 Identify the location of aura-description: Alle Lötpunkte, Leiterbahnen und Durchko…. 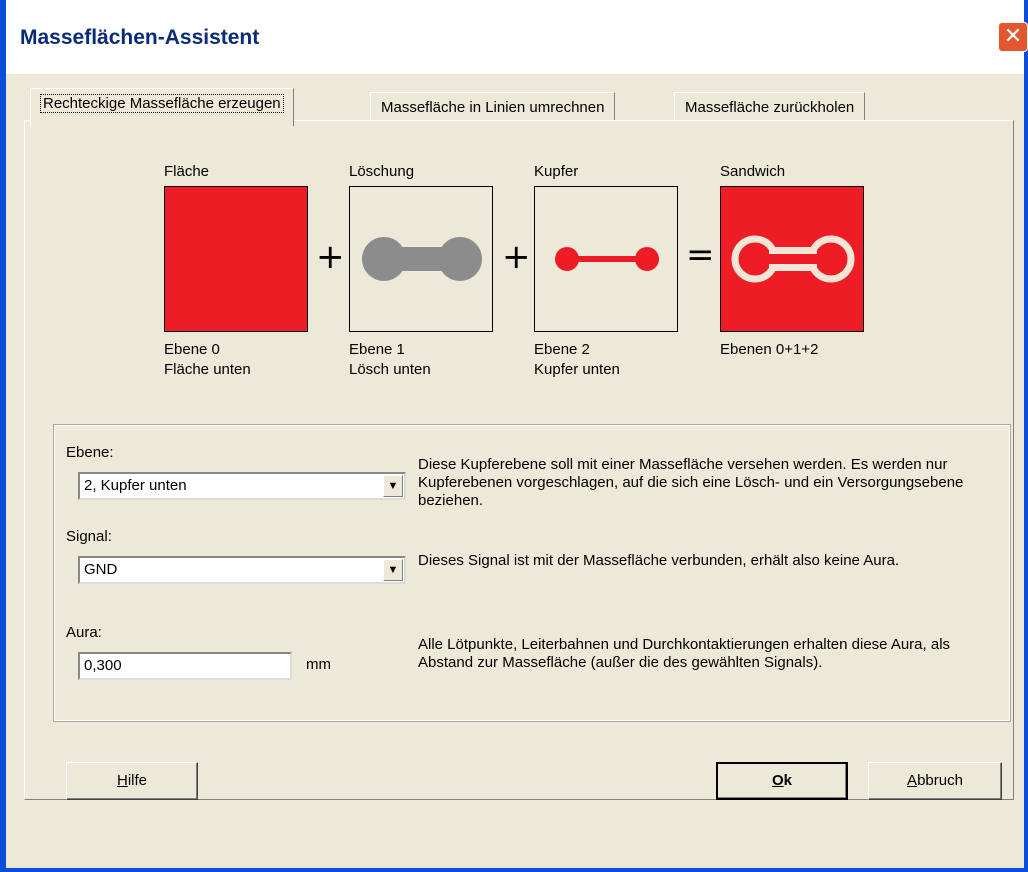
(684, 653).